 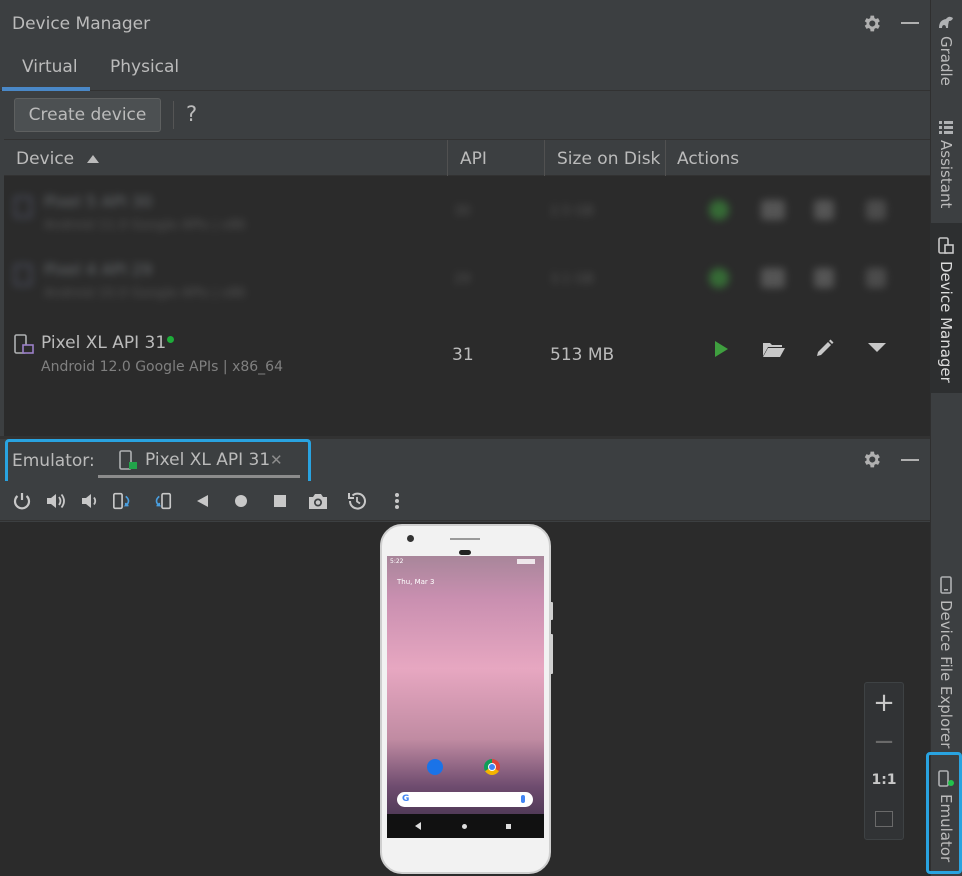 I want to click on tab-virtual: Virtual, so click(x=50, y=67).